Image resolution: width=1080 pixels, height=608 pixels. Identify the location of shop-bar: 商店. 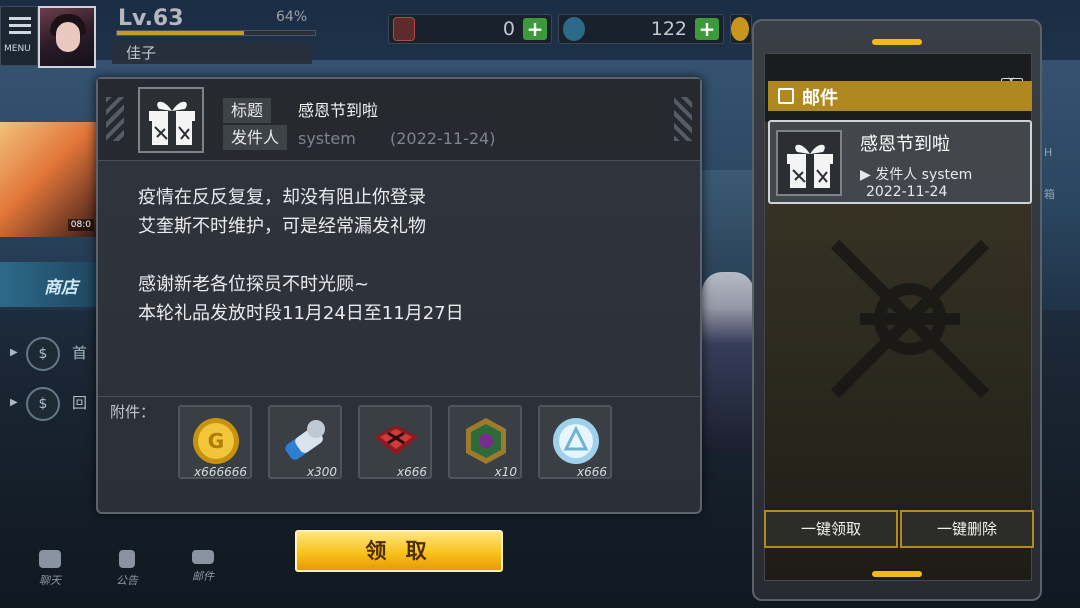
(48, 284).